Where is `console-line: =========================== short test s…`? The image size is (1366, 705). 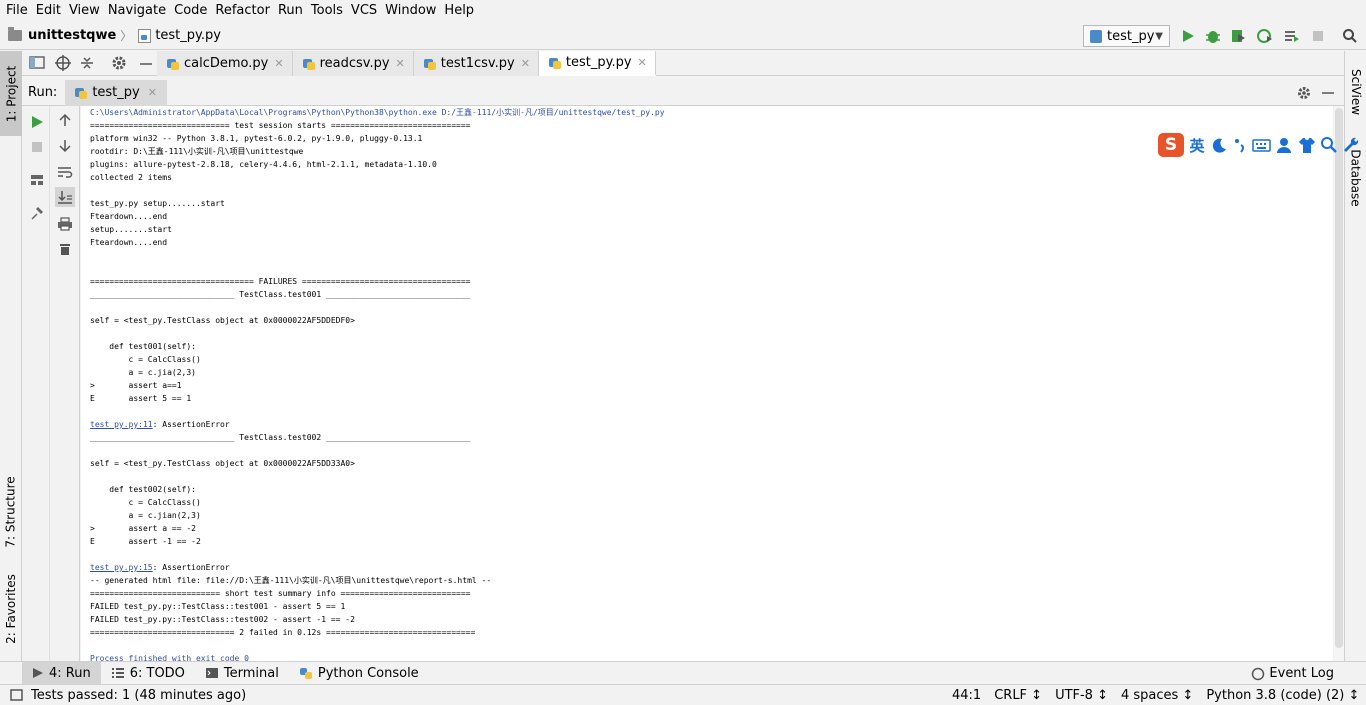
console-line: =========================== short test s… is located at coordinates (280, 593).